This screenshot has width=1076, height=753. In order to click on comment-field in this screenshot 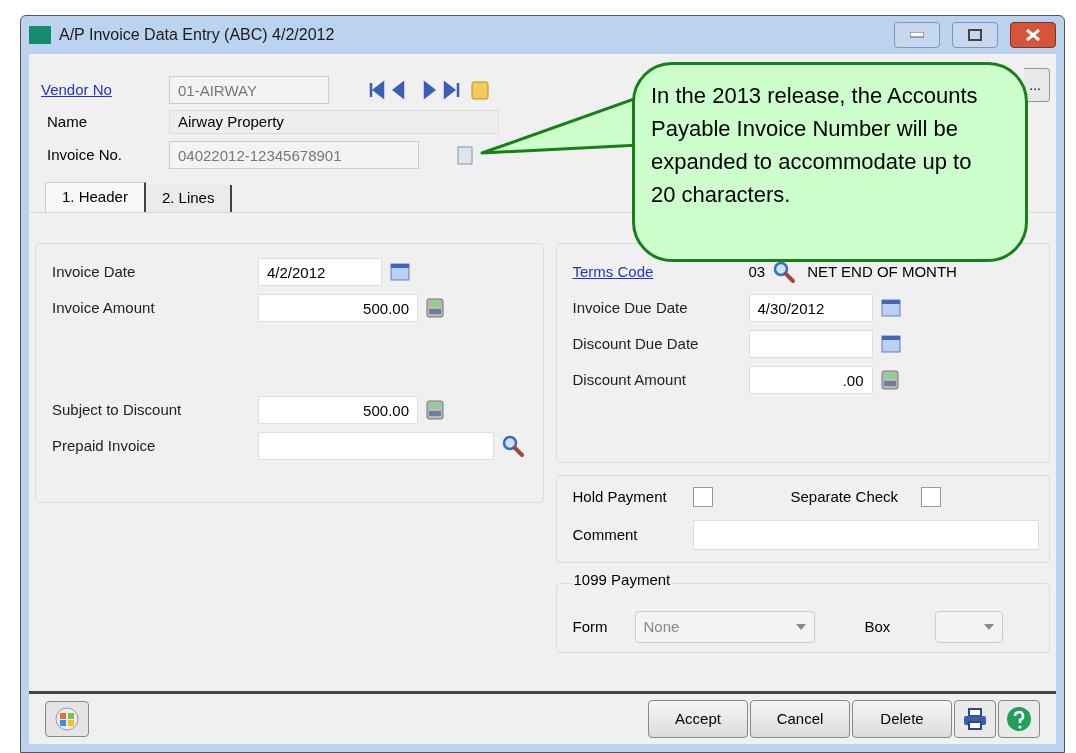, I will do `click(865, 535)`.